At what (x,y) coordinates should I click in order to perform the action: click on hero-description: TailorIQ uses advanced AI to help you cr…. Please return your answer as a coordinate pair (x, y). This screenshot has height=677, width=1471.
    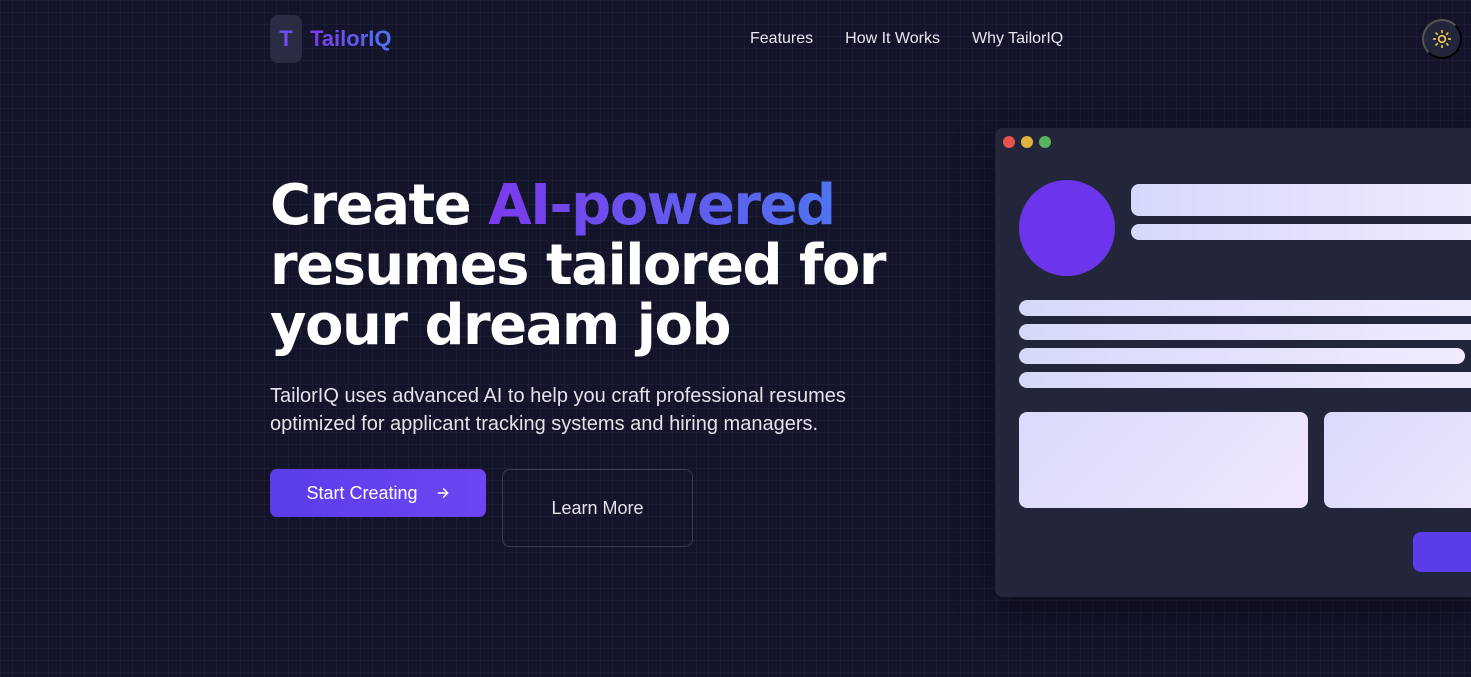
    Looking at the image, I should click on (558, 410).